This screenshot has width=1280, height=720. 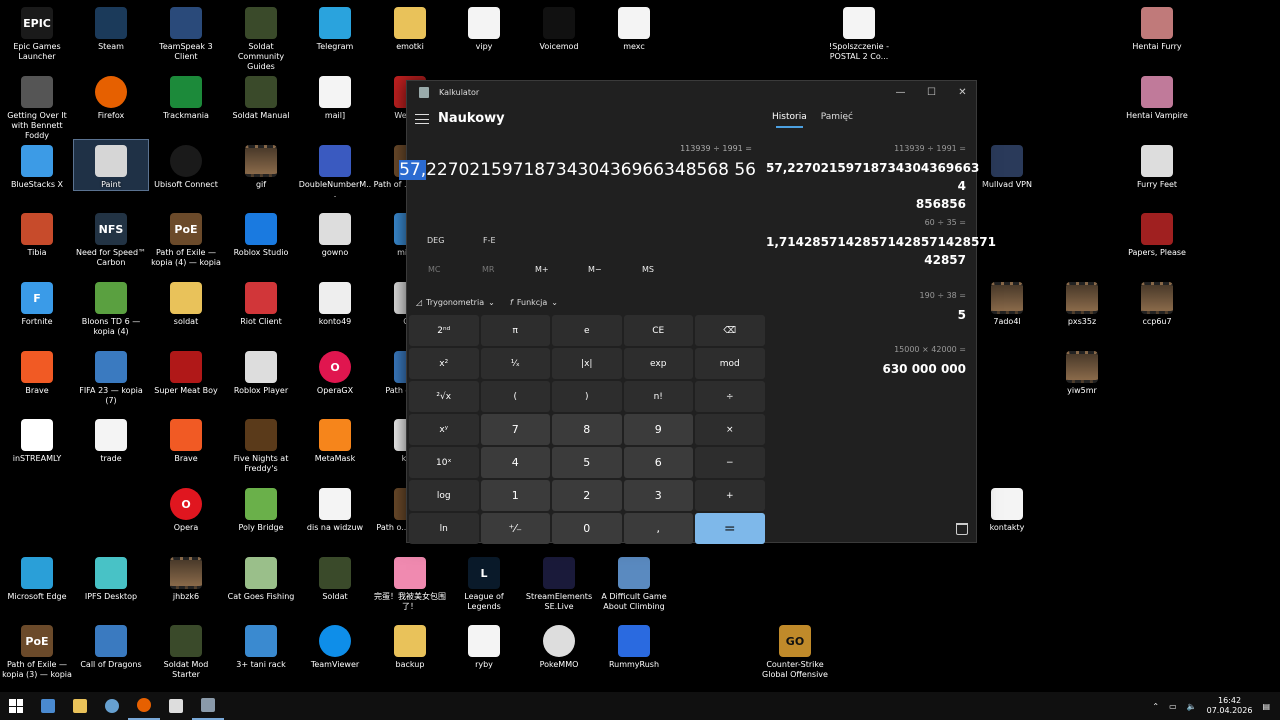 I want to click on key-button: 8, so click(x=587, y=429).